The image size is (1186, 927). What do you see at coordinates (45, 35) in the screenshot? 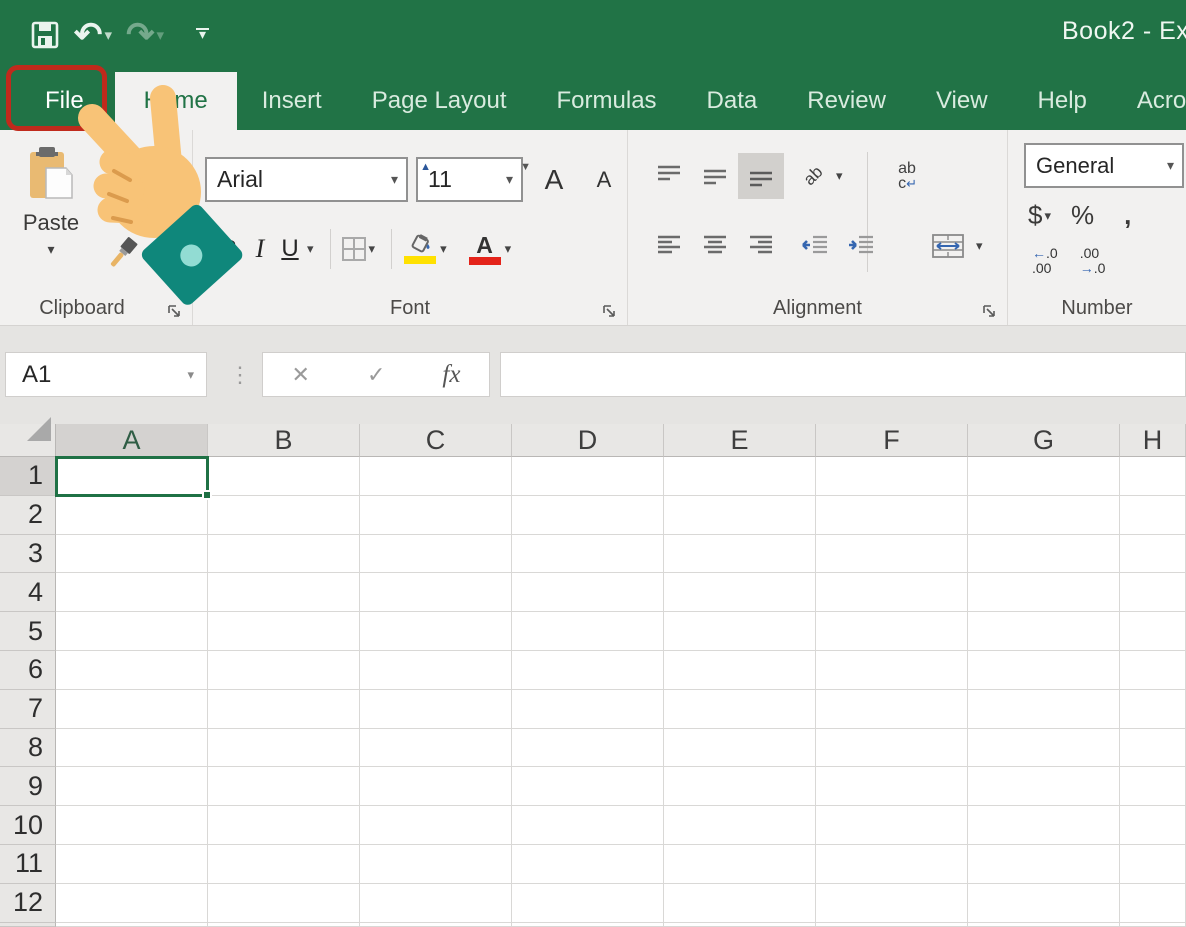
I see `save-icon` at bounding box center [45, 35].